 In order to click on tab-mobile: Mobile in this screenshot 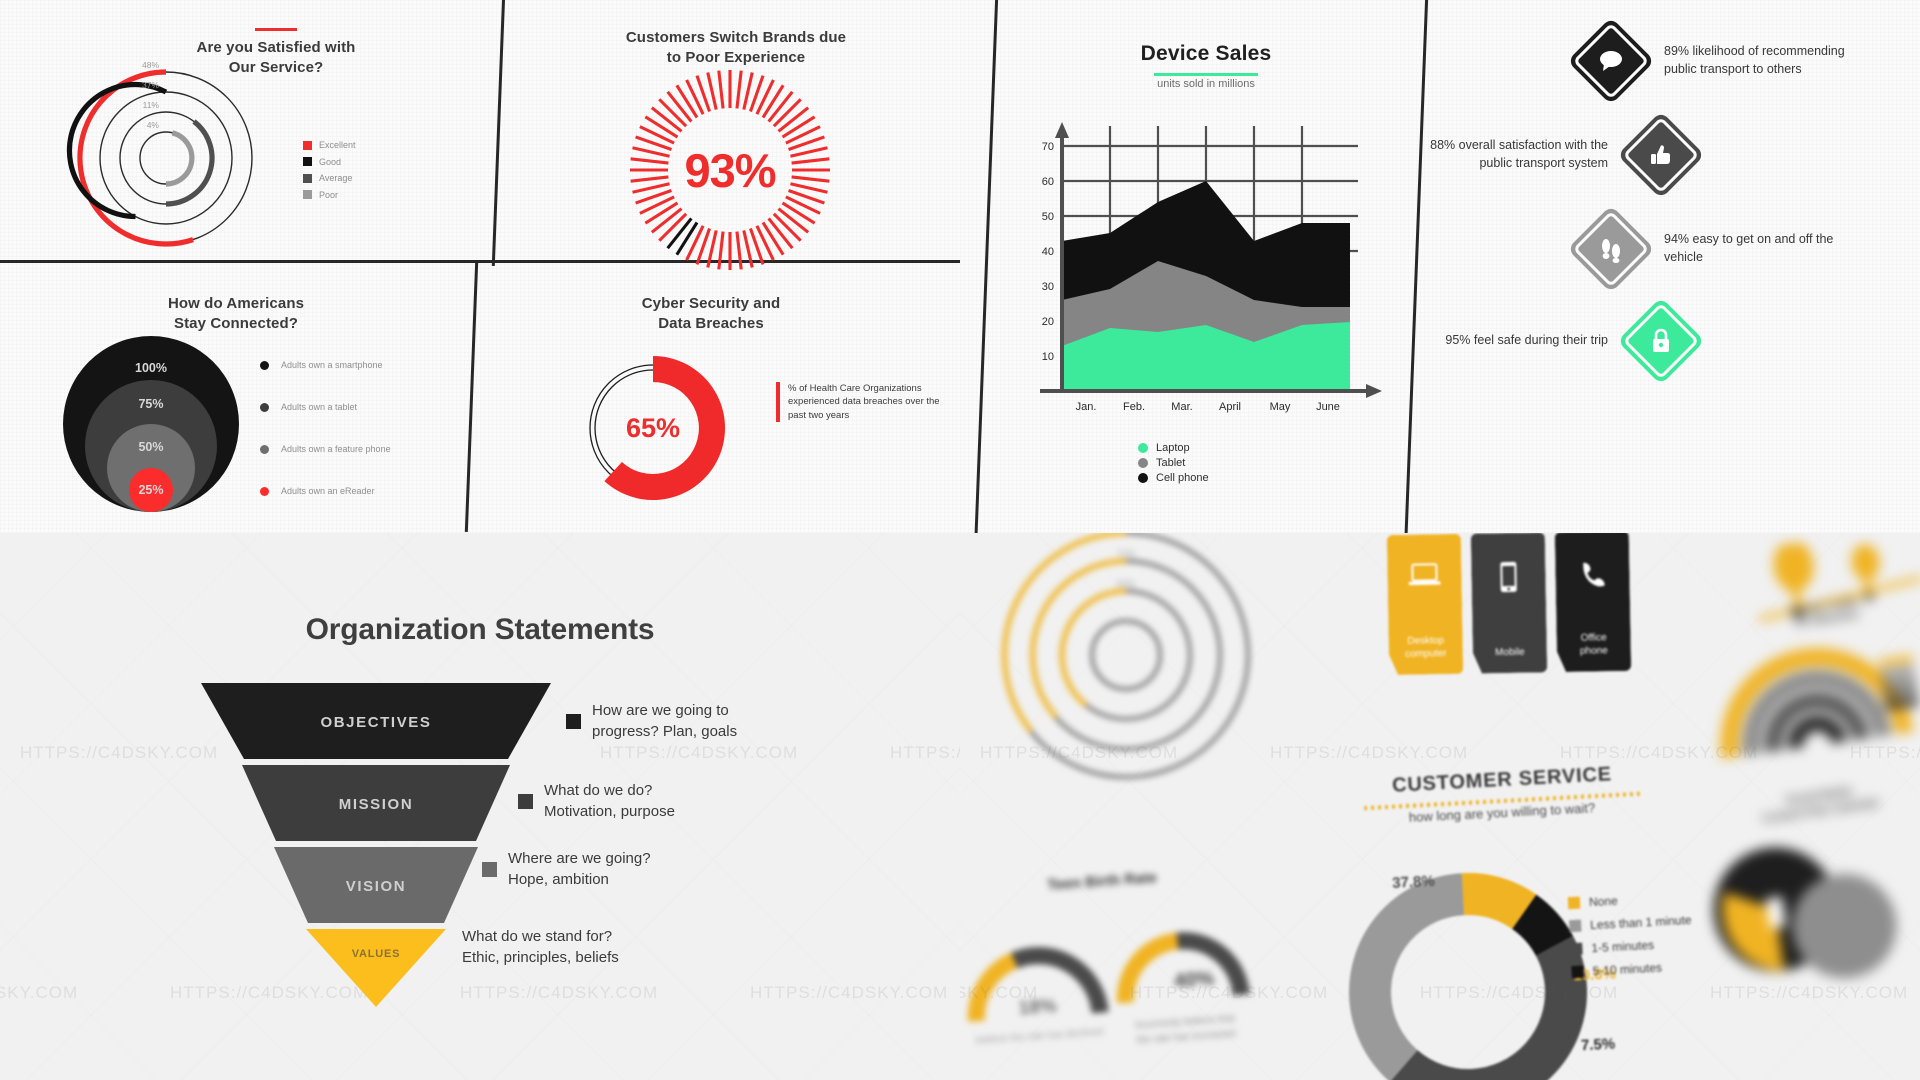, I will do `click(1509, 603)`.